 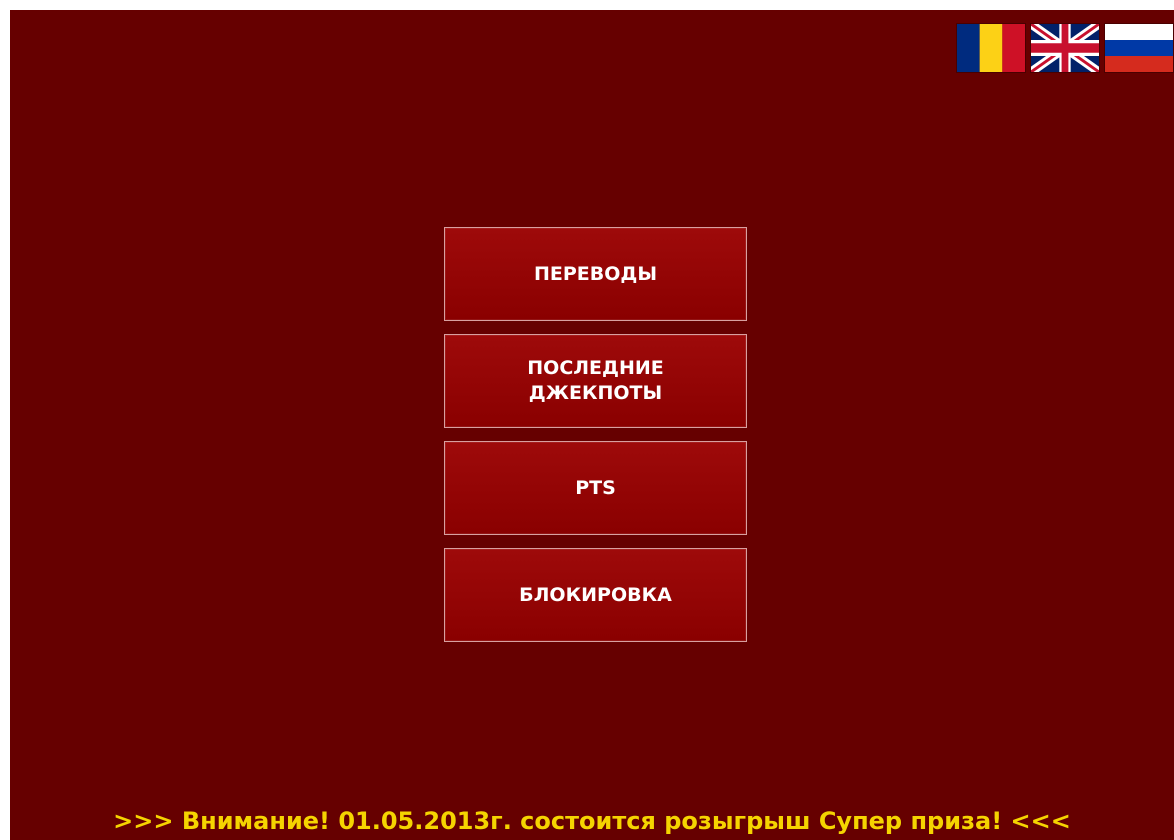 I want to click on blocking-button-label: БЛОКИРОВКА, so click(x=595, y=594).